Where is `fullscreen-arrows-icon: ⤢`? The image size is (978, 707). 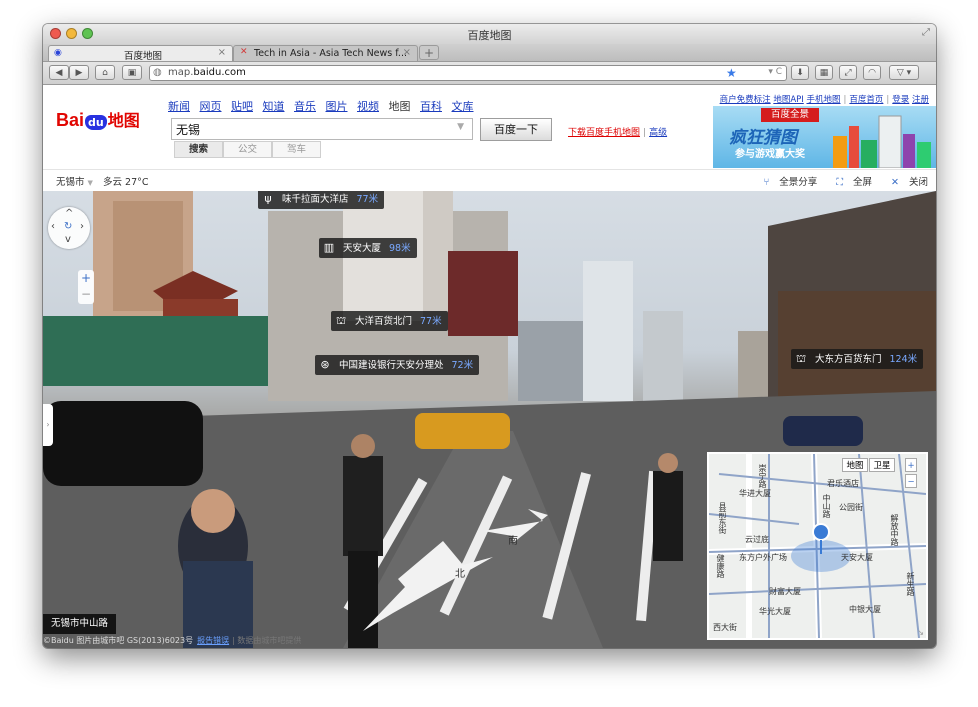
fullscreen-arrows-icon: ⤢ is located at coordinates (926, 32).